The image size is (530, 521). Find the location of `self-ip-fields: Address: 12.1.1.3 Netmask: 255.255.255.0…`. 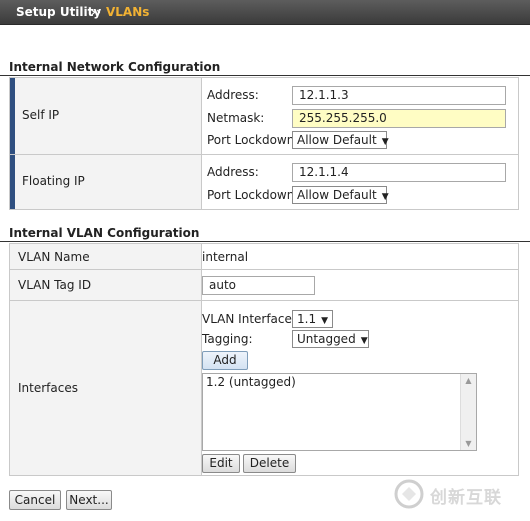

self-ip-fields: Address: 12.1.1.3 Netmask: 255.255.255.0… is located at coordinates (360, 116).